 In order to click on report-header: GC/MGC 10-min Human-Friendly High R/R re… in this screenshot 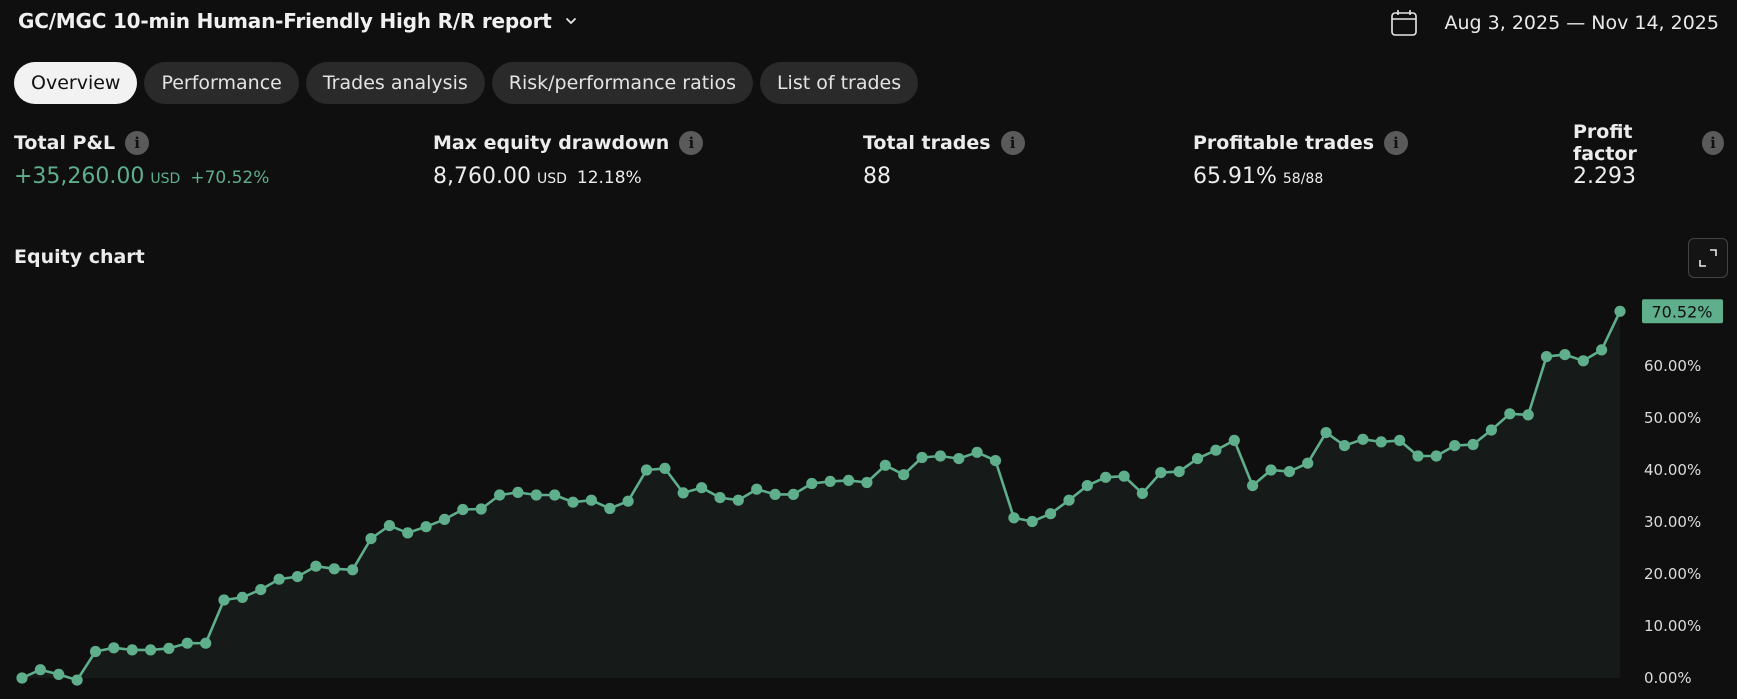, I will do `click(299, 21)`.